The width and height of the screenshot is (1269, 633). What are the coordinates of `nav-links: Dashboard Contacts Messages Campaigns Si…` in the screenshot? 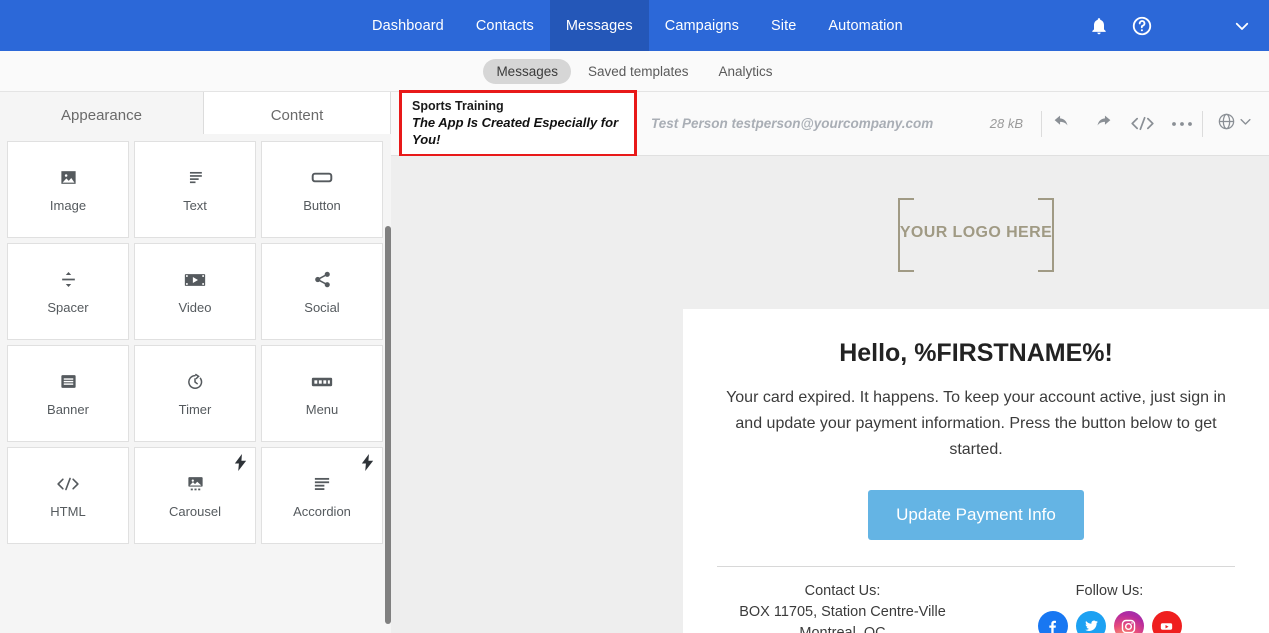 It's located at (637, 25).